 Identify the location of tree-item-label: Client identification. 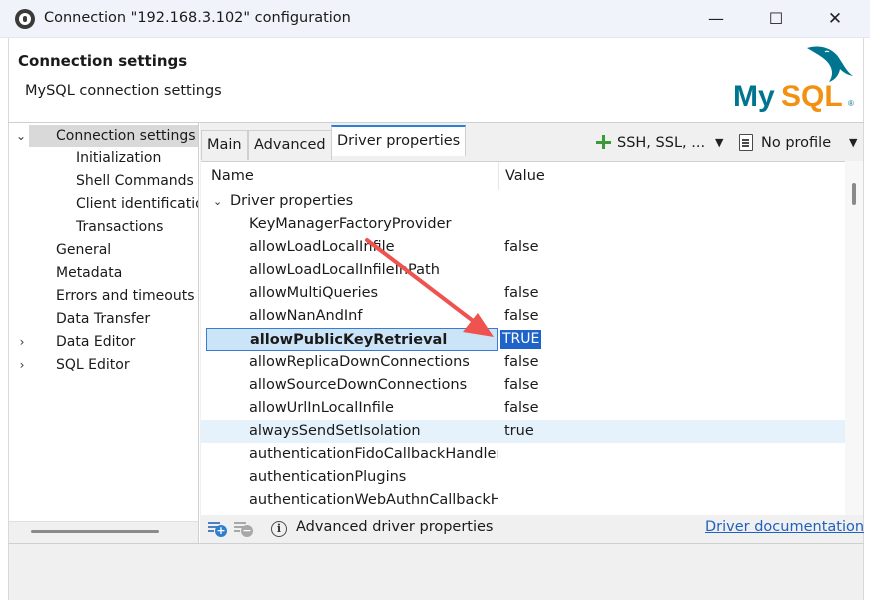
(137, 204).